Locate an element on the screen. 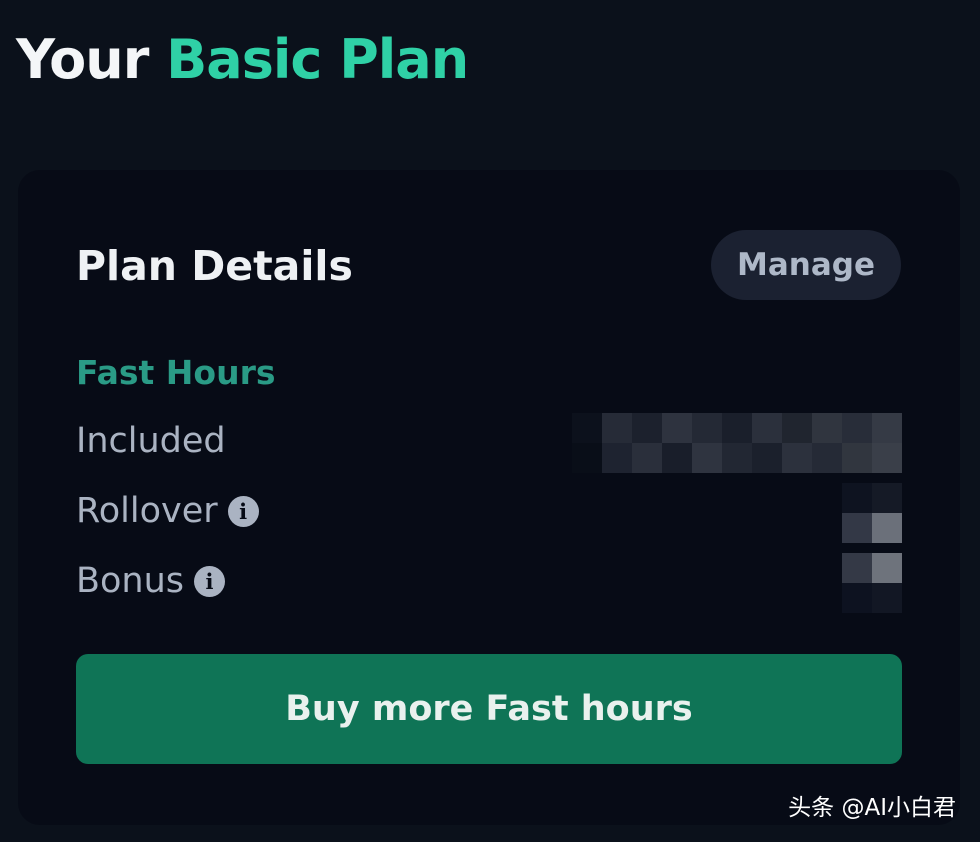 The height and width of the screenshot is (842, 980). included-label-text: Included is located at coordinates (151, 441).